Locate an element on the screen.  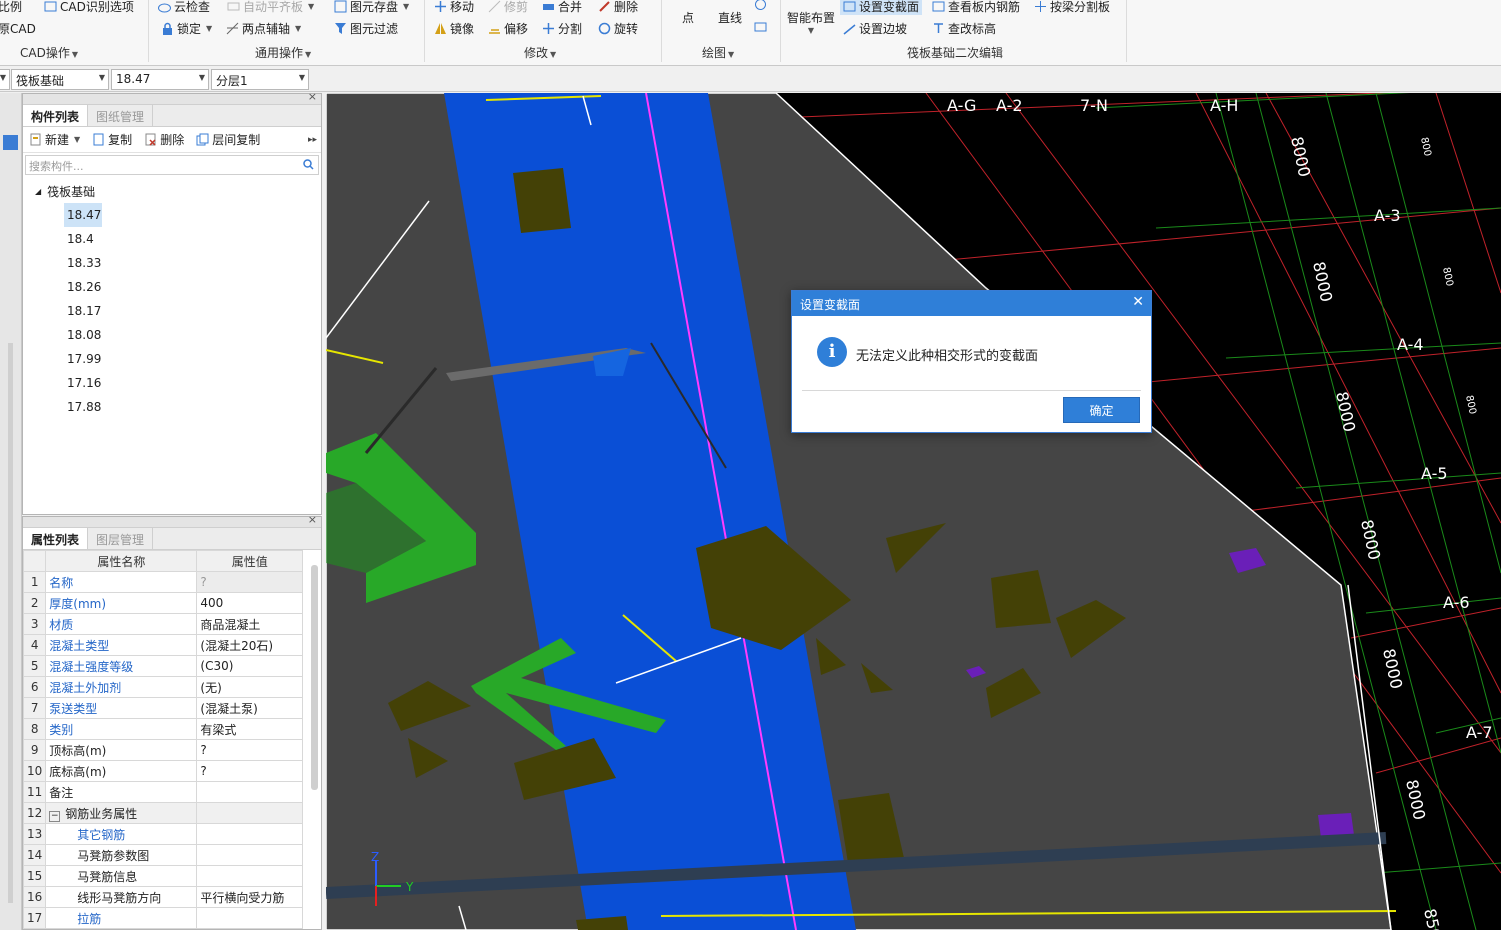
ribbon-lock-button: 锁定 ▼ is located at coordinates (186, 28).